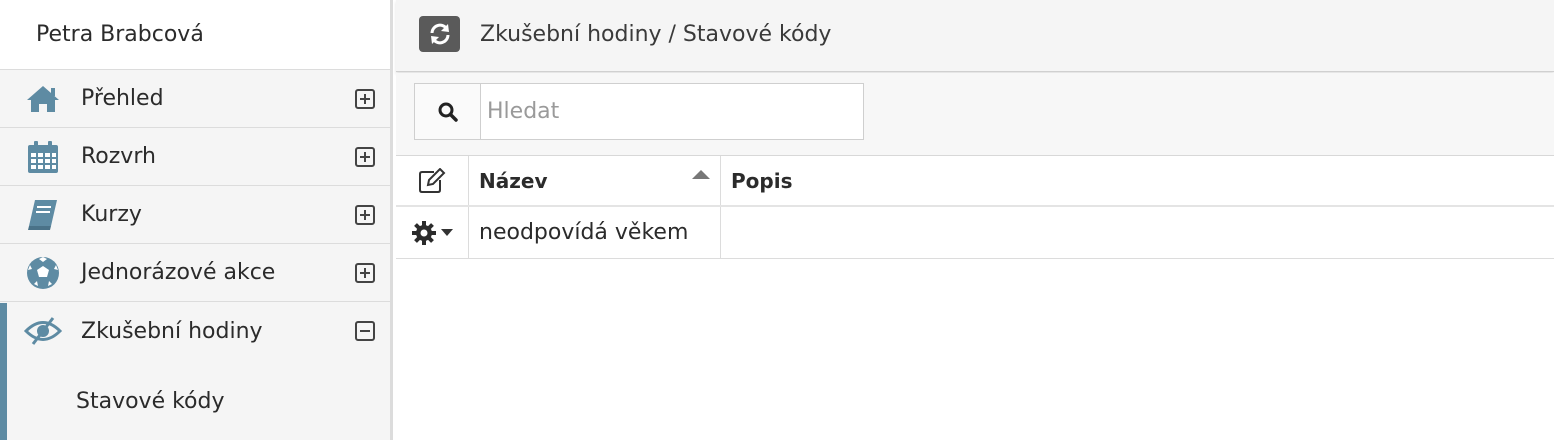 The image size is (1554, 440). Describe the element at coordinates (595, 232) in the screenshot. I see `cell-name: neodpovídá věkem` at that location.